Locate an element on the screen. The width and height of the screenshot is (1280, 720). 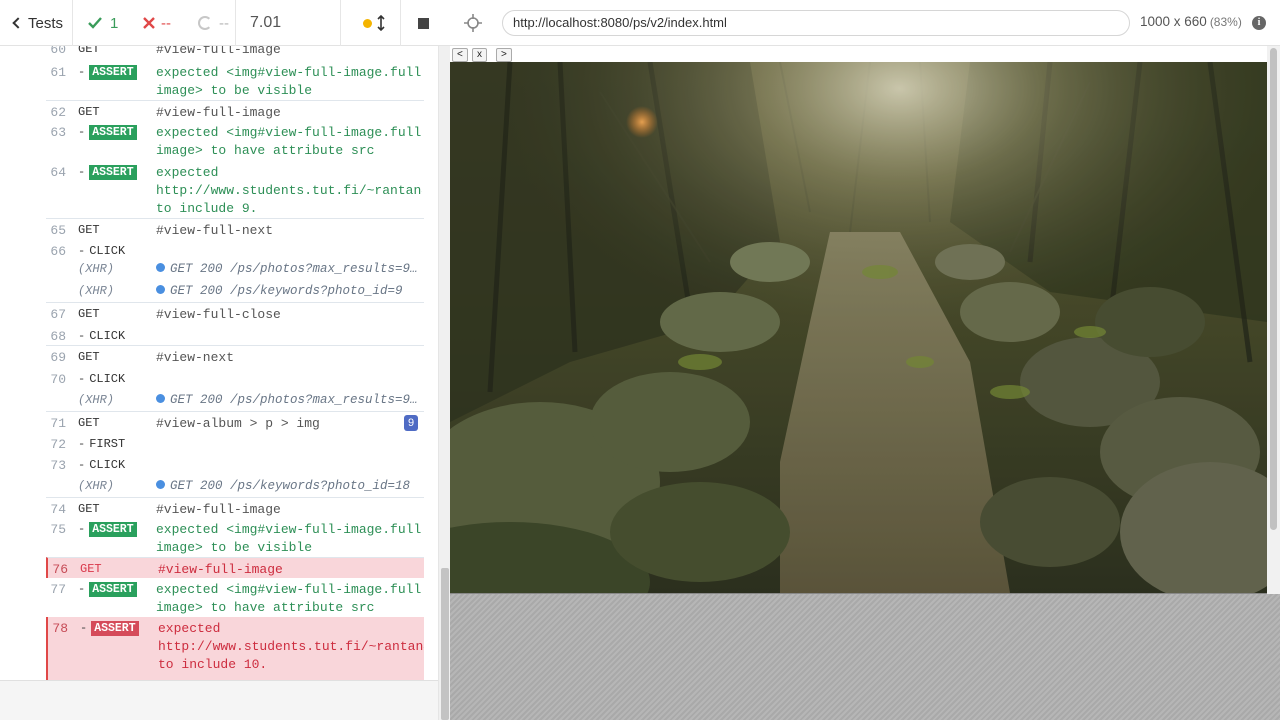
app-scrollbar-thumb is located at coordinates (1273, 289).